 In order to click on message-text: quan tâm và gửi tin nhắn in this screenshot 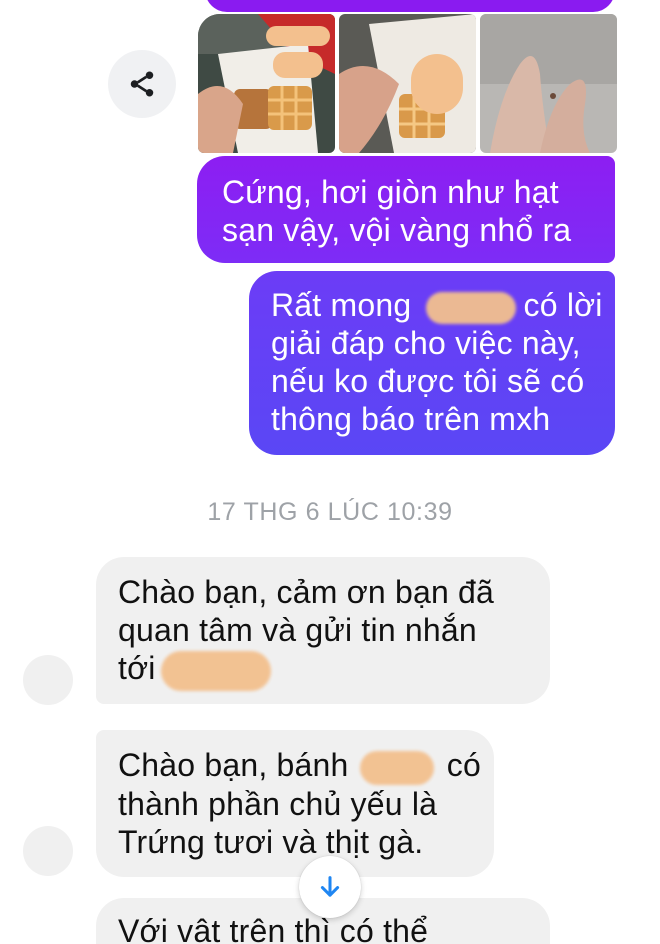, I will do `click(297, 630)`.